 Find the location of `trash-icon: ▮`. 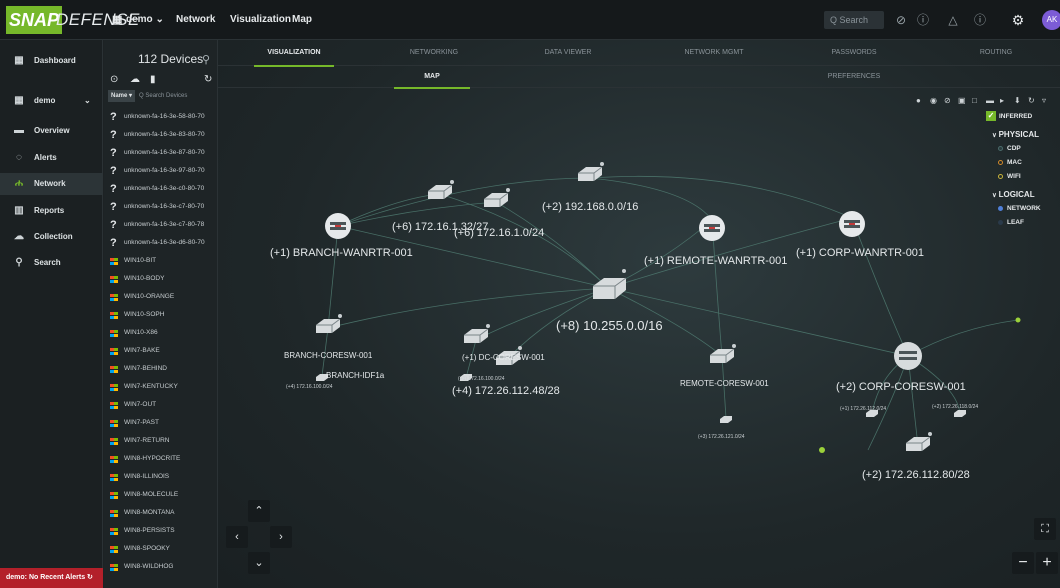

trash-icon: ▮ is located at coordinates (153, 79).